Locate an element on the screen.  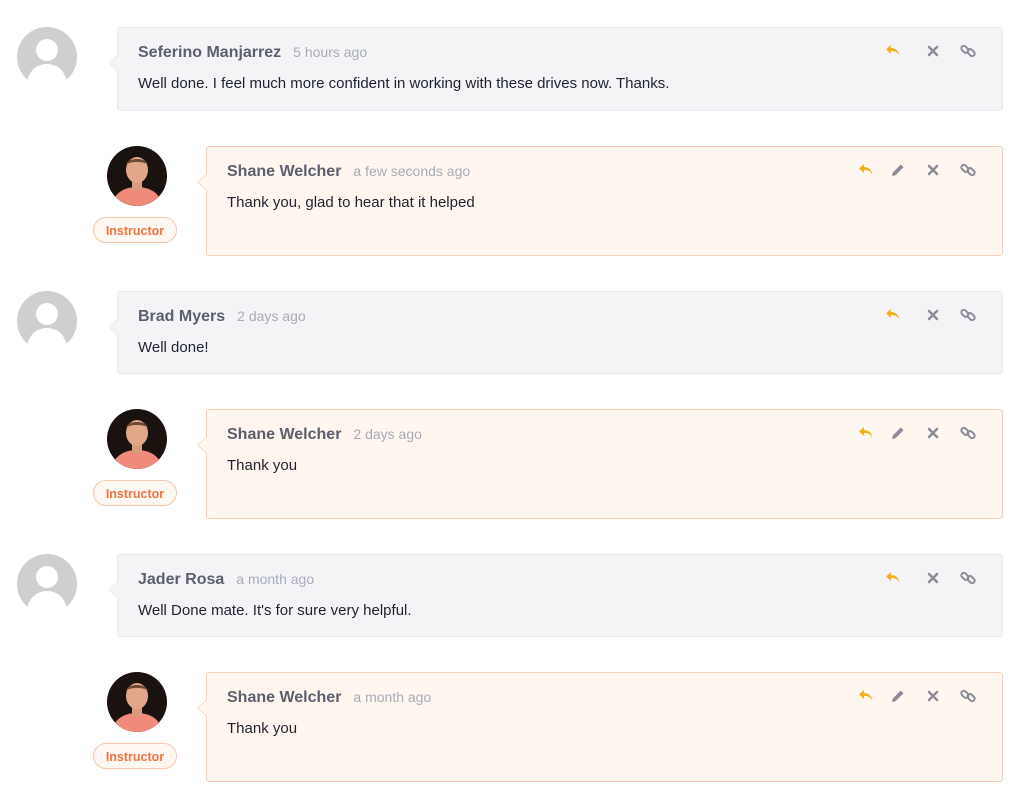
comment-bubble: Shane Welcher 2 days ago Thank you is located at coordinates (600, 464).